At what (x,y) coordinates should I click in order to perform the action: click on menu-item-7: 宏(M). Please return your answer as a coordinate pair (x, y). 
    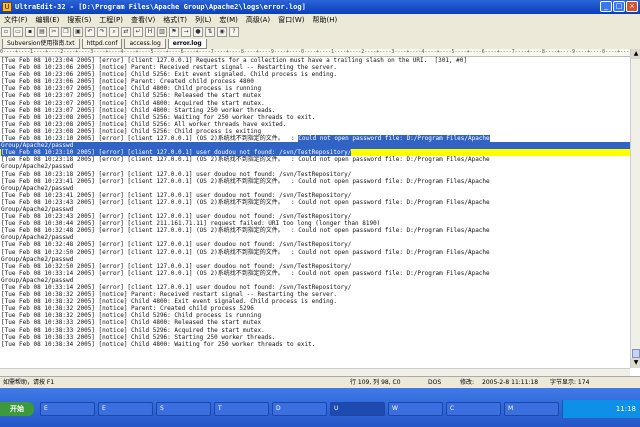
    Looking at the image, I should click on (228, 20).